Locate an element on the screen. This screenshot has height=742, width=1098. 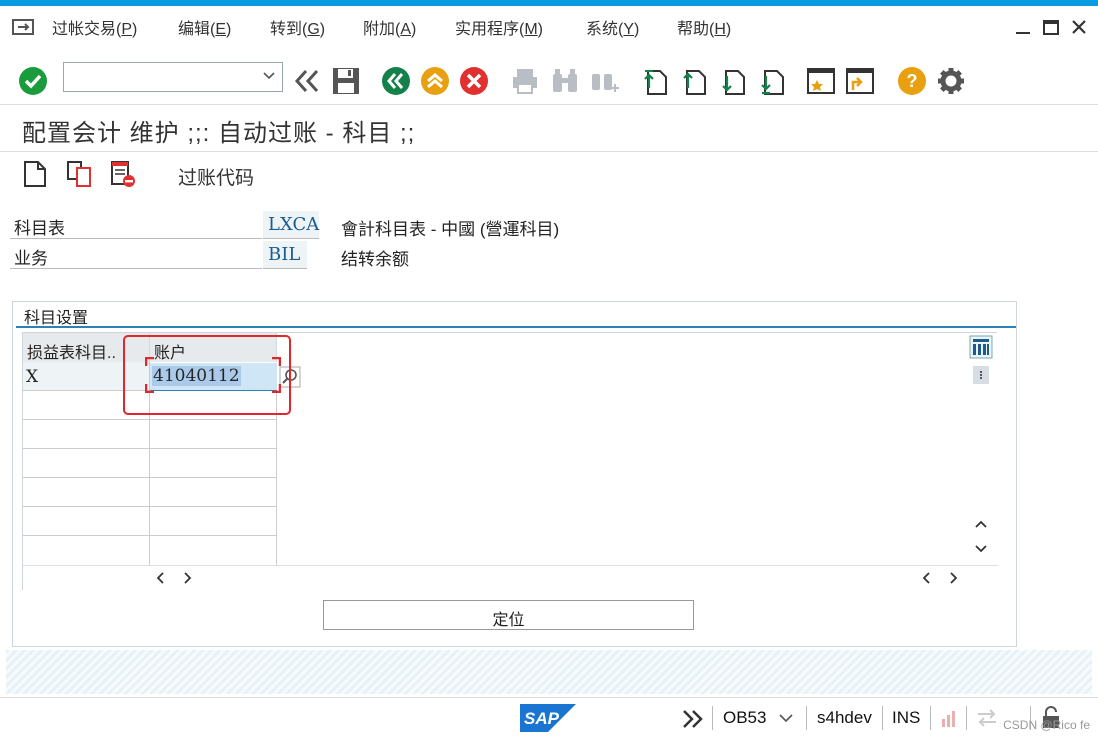
find-next-icon is located at coordinates (604, 81).